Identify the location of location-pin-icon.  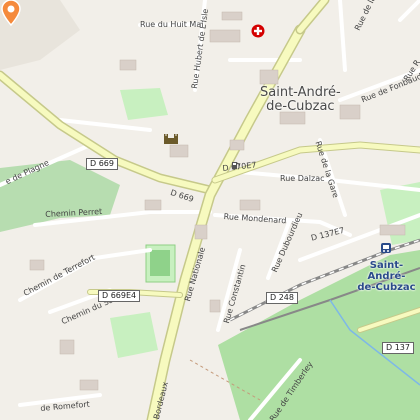
(11, 13).